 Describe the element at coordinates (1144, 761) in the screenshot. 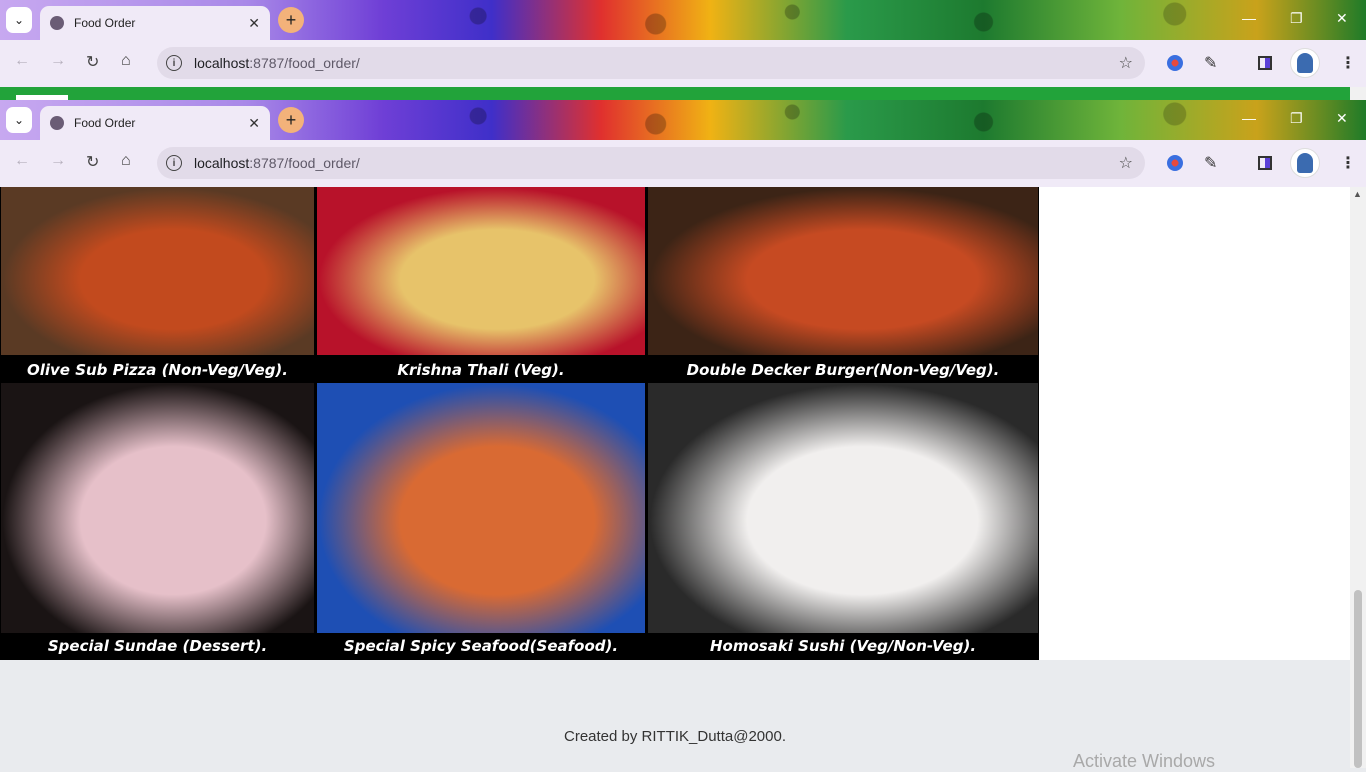

I see `activate-windows-watermark: Activate Windows` at that location.